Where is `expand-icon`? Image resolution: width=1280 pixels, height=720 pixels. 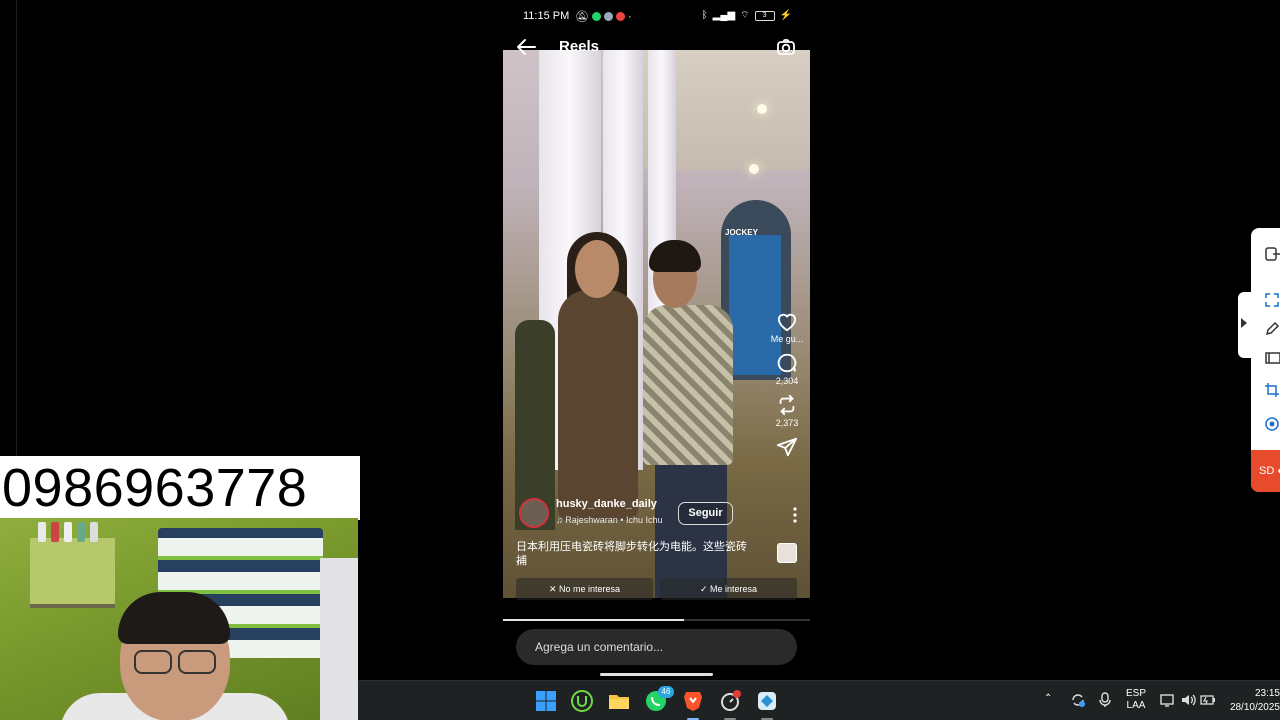
expand-icon is located at coordinates (1272, 300).